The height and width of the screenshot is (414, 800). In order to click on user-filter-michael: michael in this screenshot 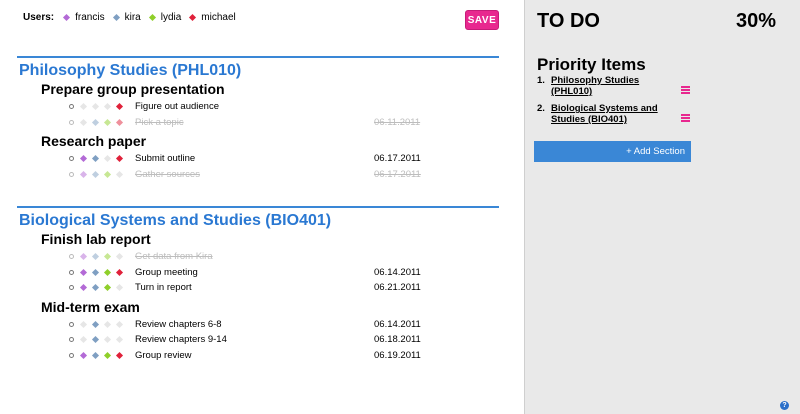, I will do `click(212, 17)`.